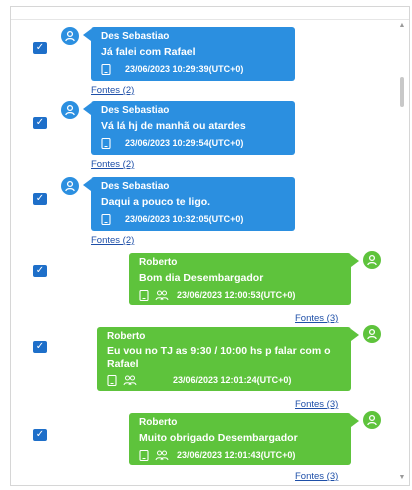  I want to click on message-meta: 23/06/2023 10:32:05(UTC+0), so click(194, 219).